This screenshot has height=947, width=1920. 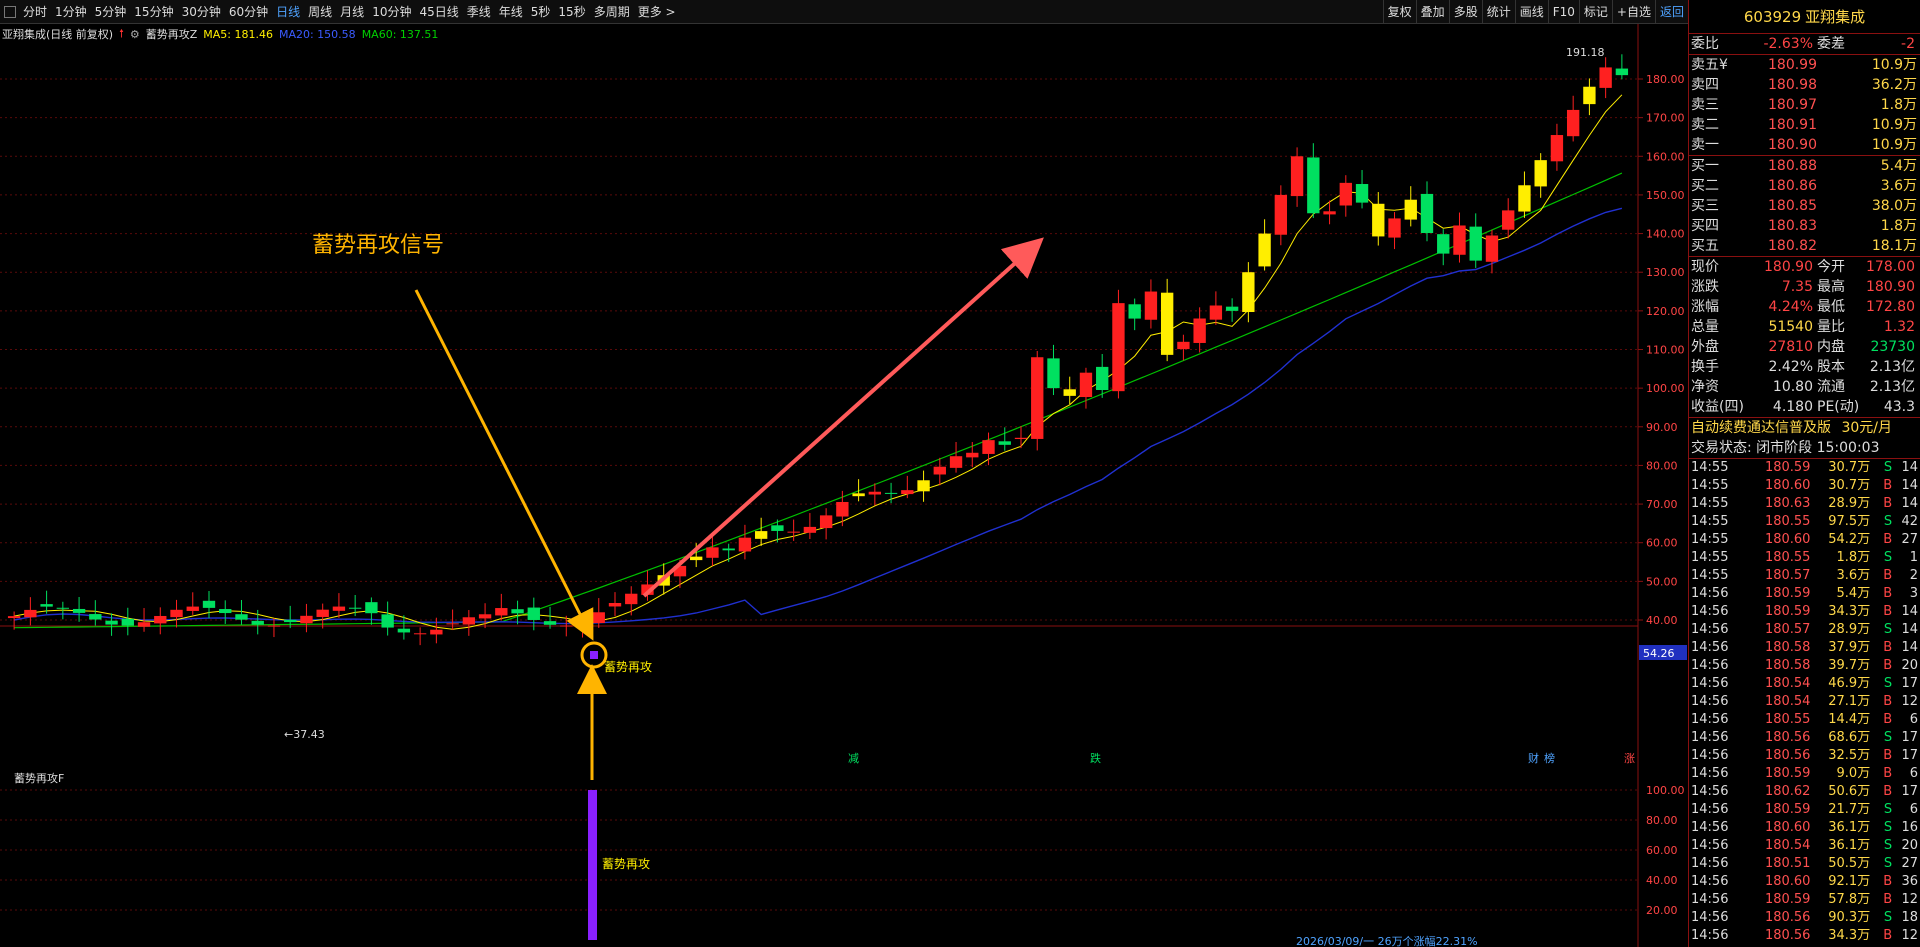 What do you see at coordinates (1804, 65) in the screenshot?
I see `ask-row: 卖五¥ 180.99 10.9万` at bounding box center [1804, 65].